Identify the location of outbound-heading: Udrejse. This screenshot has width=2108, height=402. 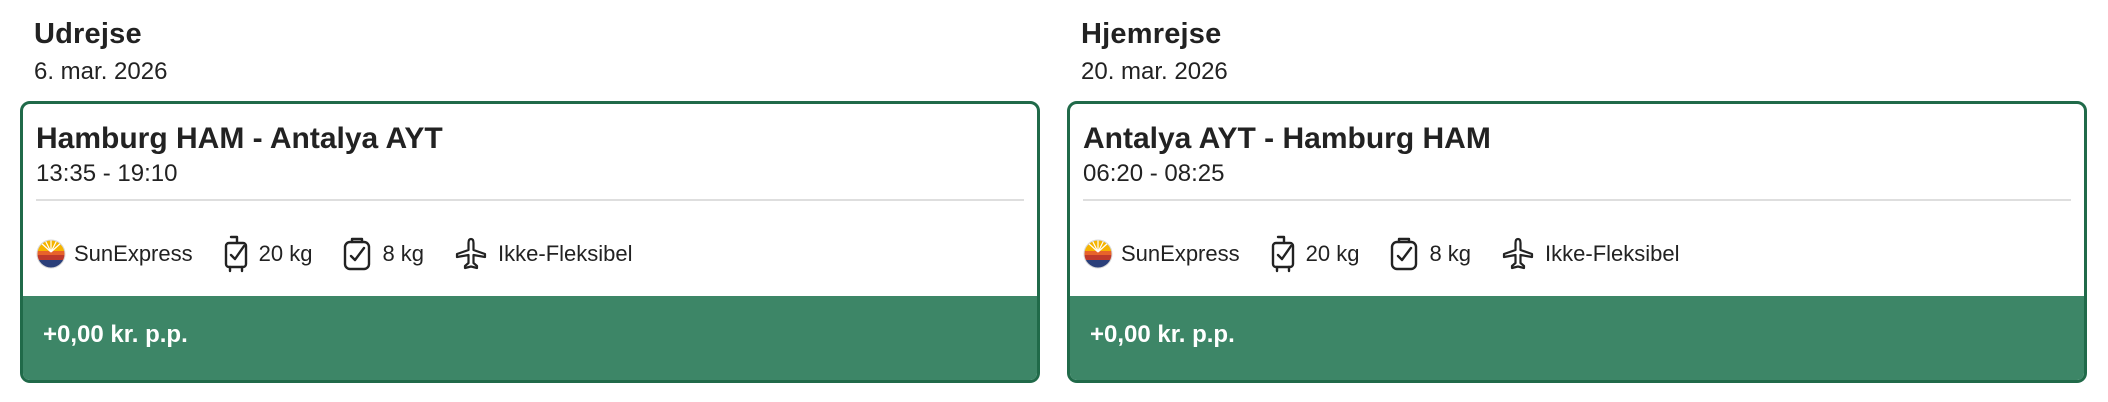
(88, 34).